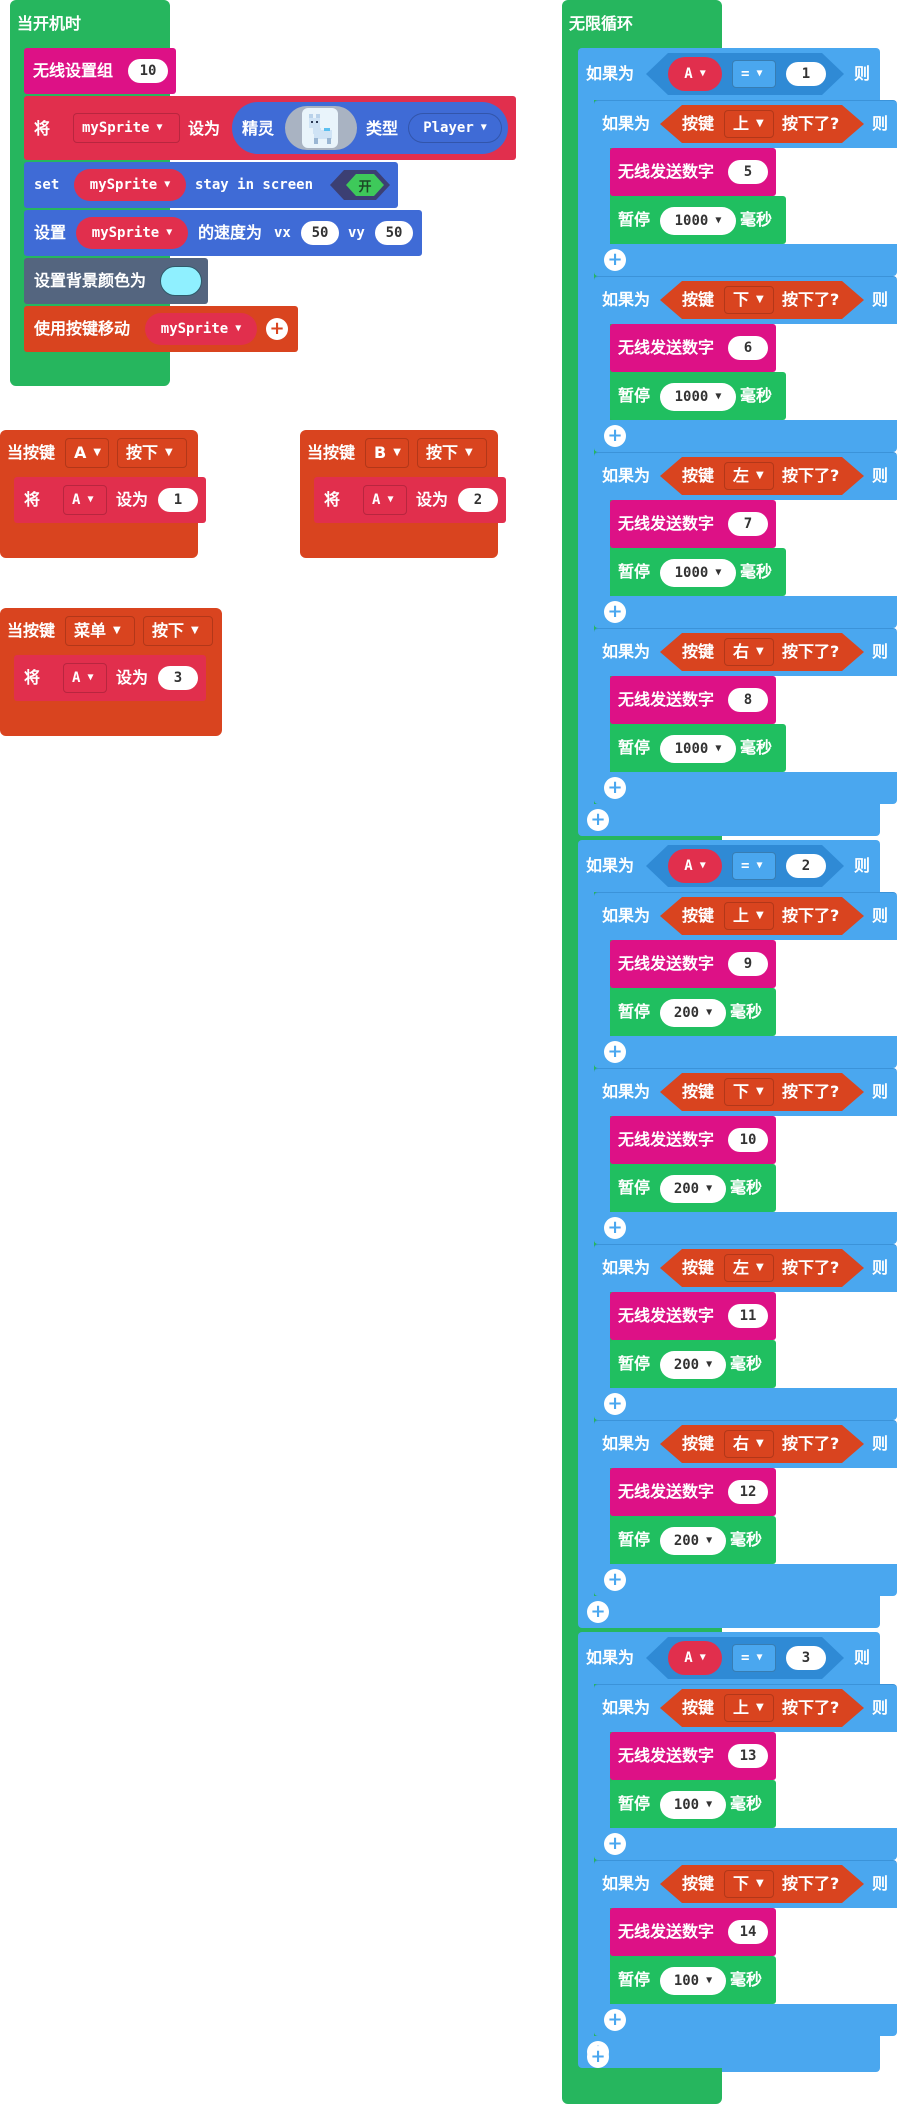  I want to click on velocity-prefix: 设置, so click(50, 232).